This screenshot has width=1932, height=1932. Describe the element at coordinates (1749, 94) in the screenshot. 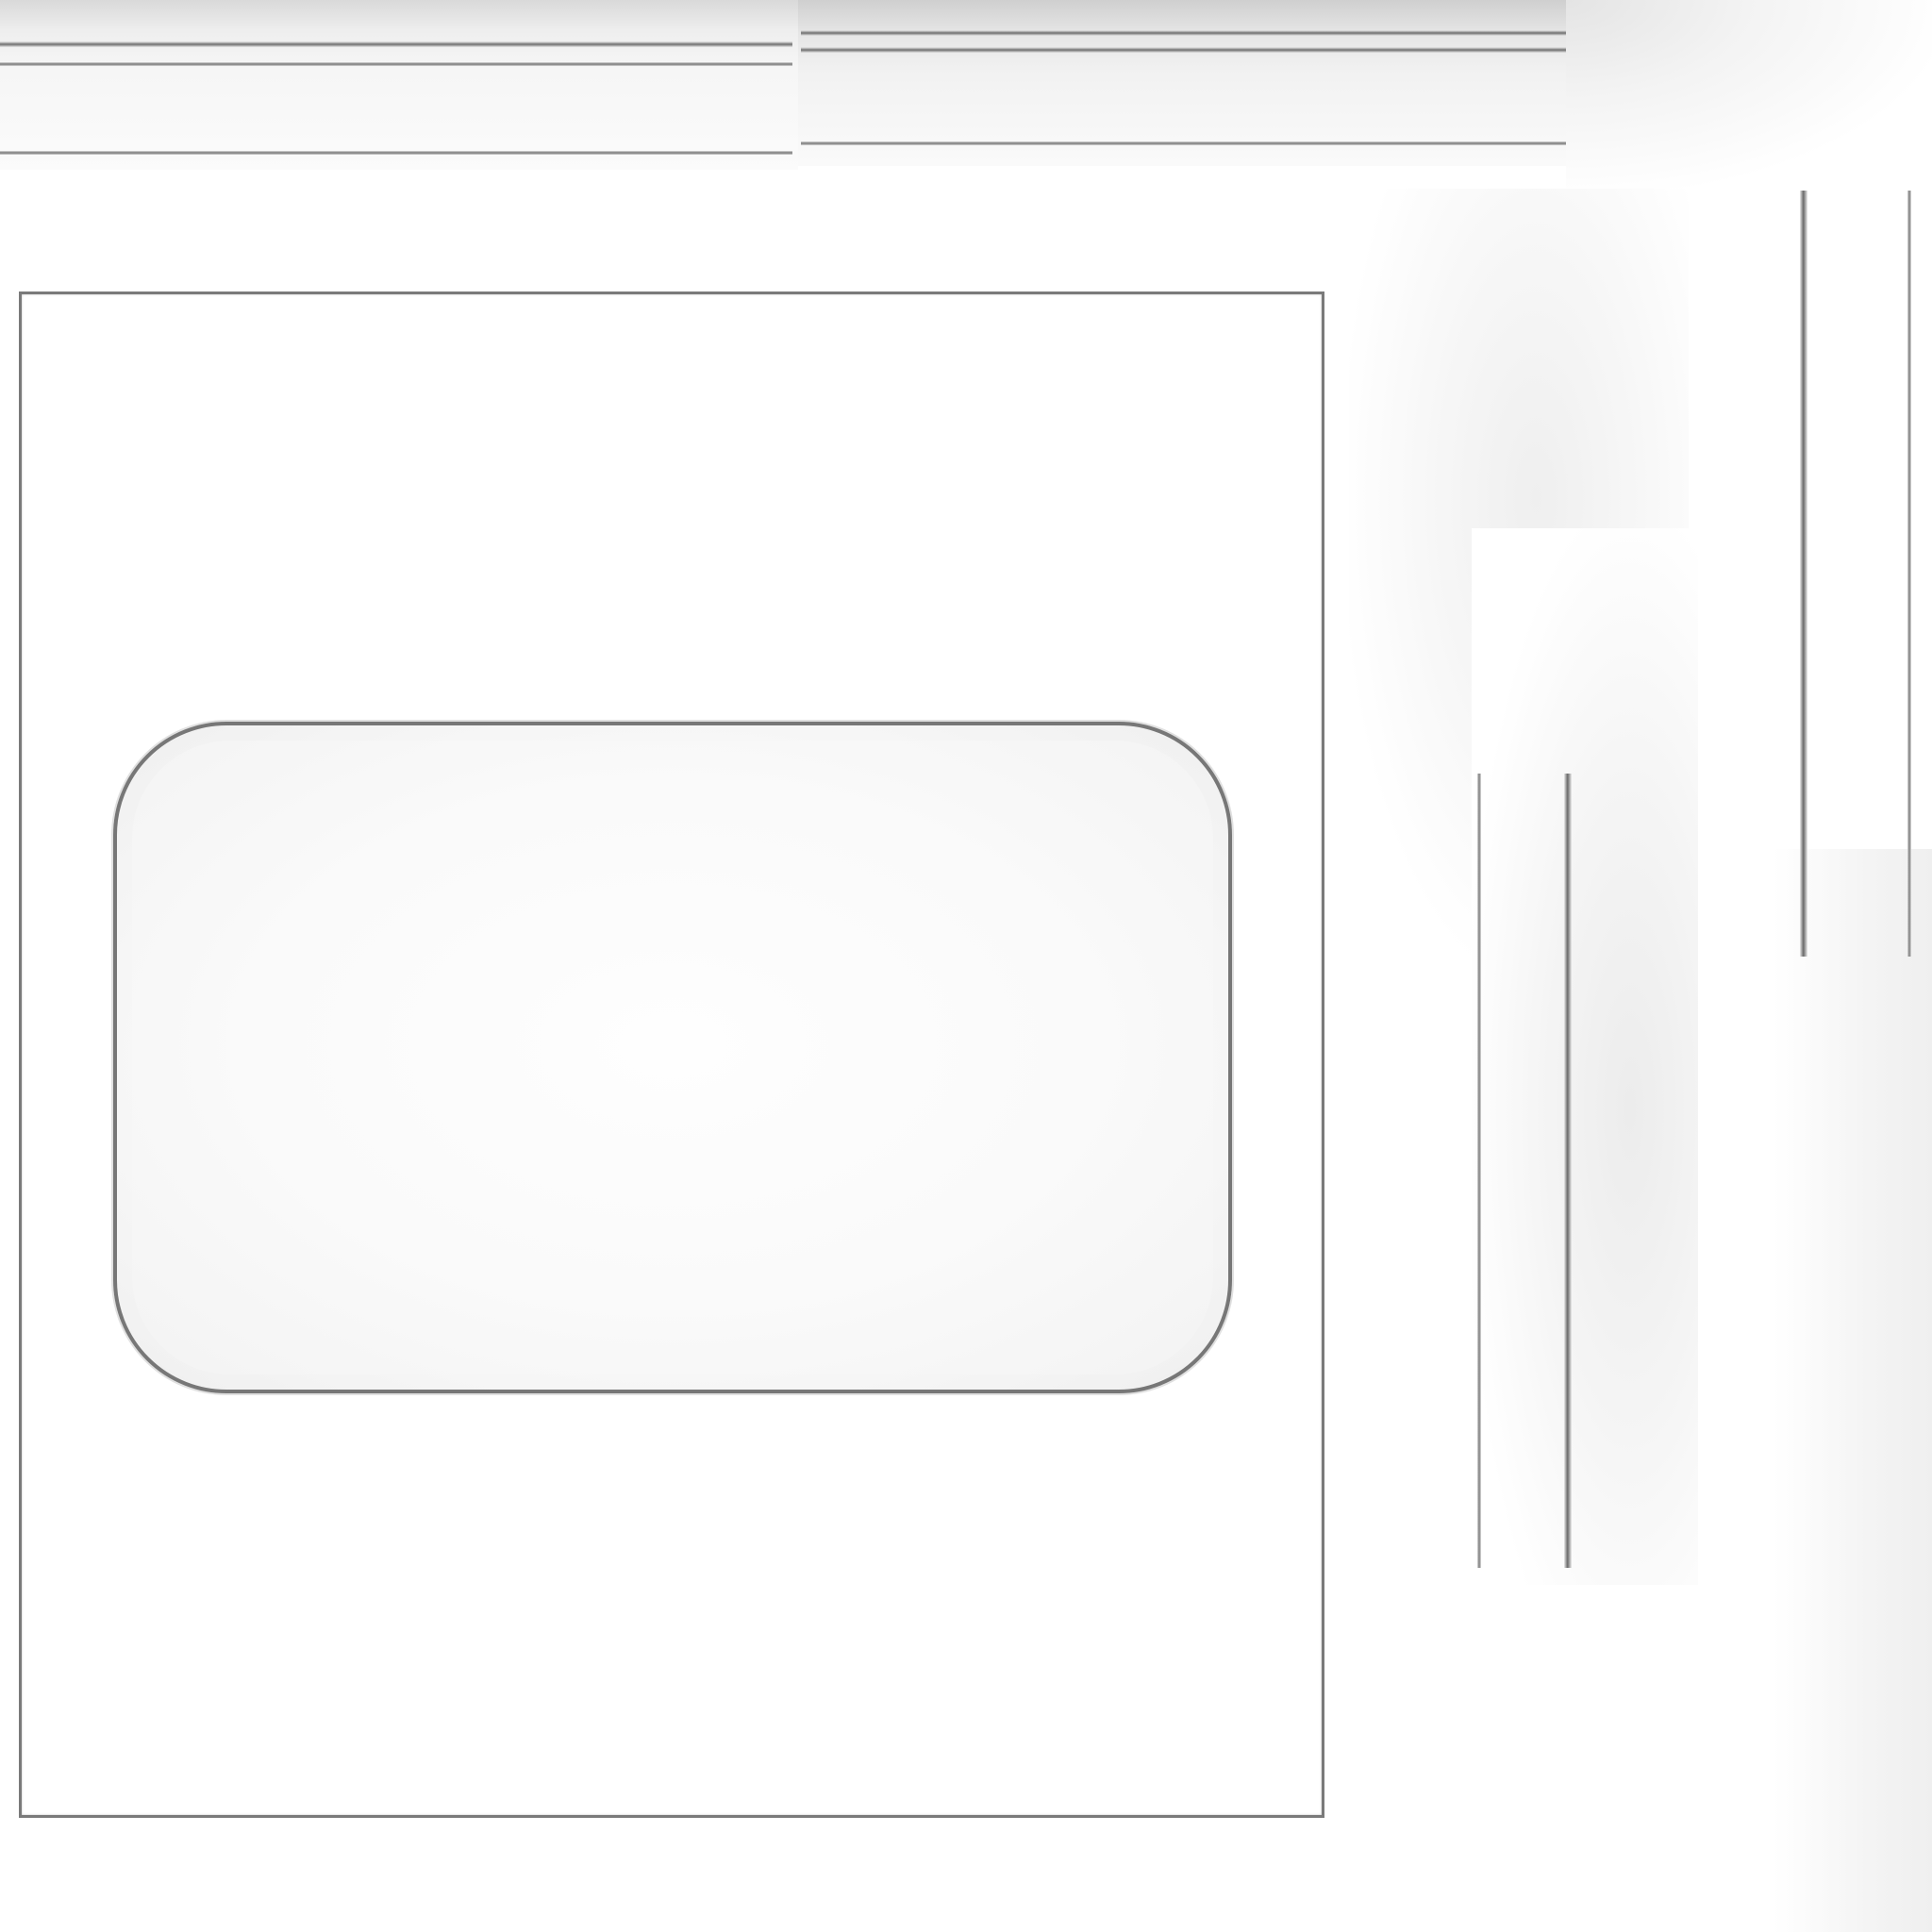

I see `top-corner-shading` at that location.